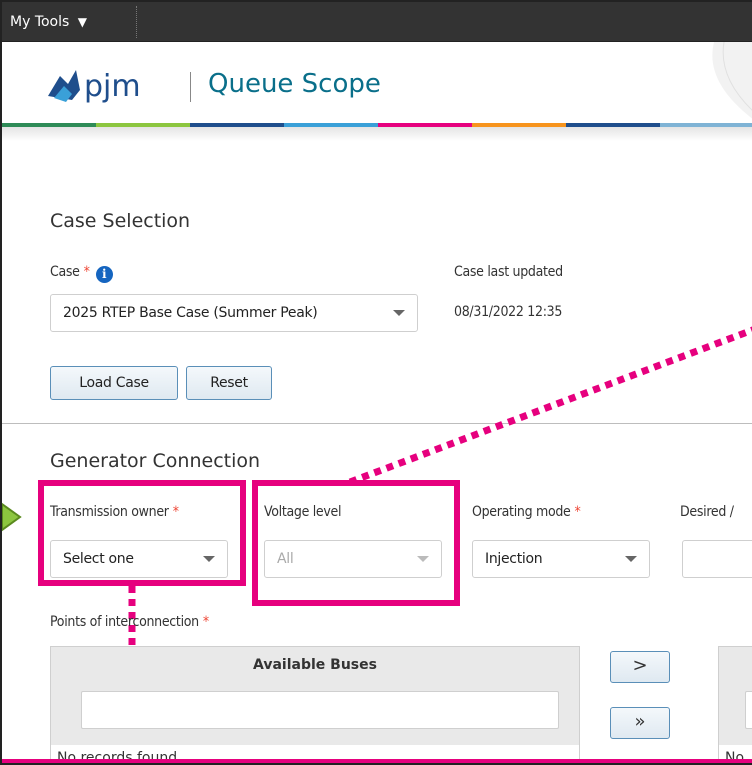  What do you see at coordinates (508, 312) in the screenshot?
I see `case-last-updated-value: 08/31/2022 12:35` at bounding box center [508, 312].